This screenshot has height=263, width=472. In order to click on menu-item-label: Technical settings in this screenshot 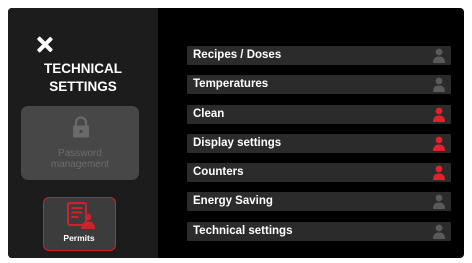, I will do `click(243, 230)`.